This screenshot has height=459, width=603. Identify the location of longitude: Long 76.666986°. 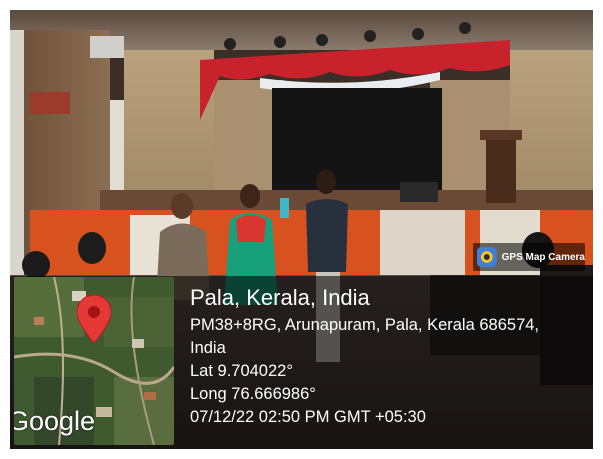
(253, 394).